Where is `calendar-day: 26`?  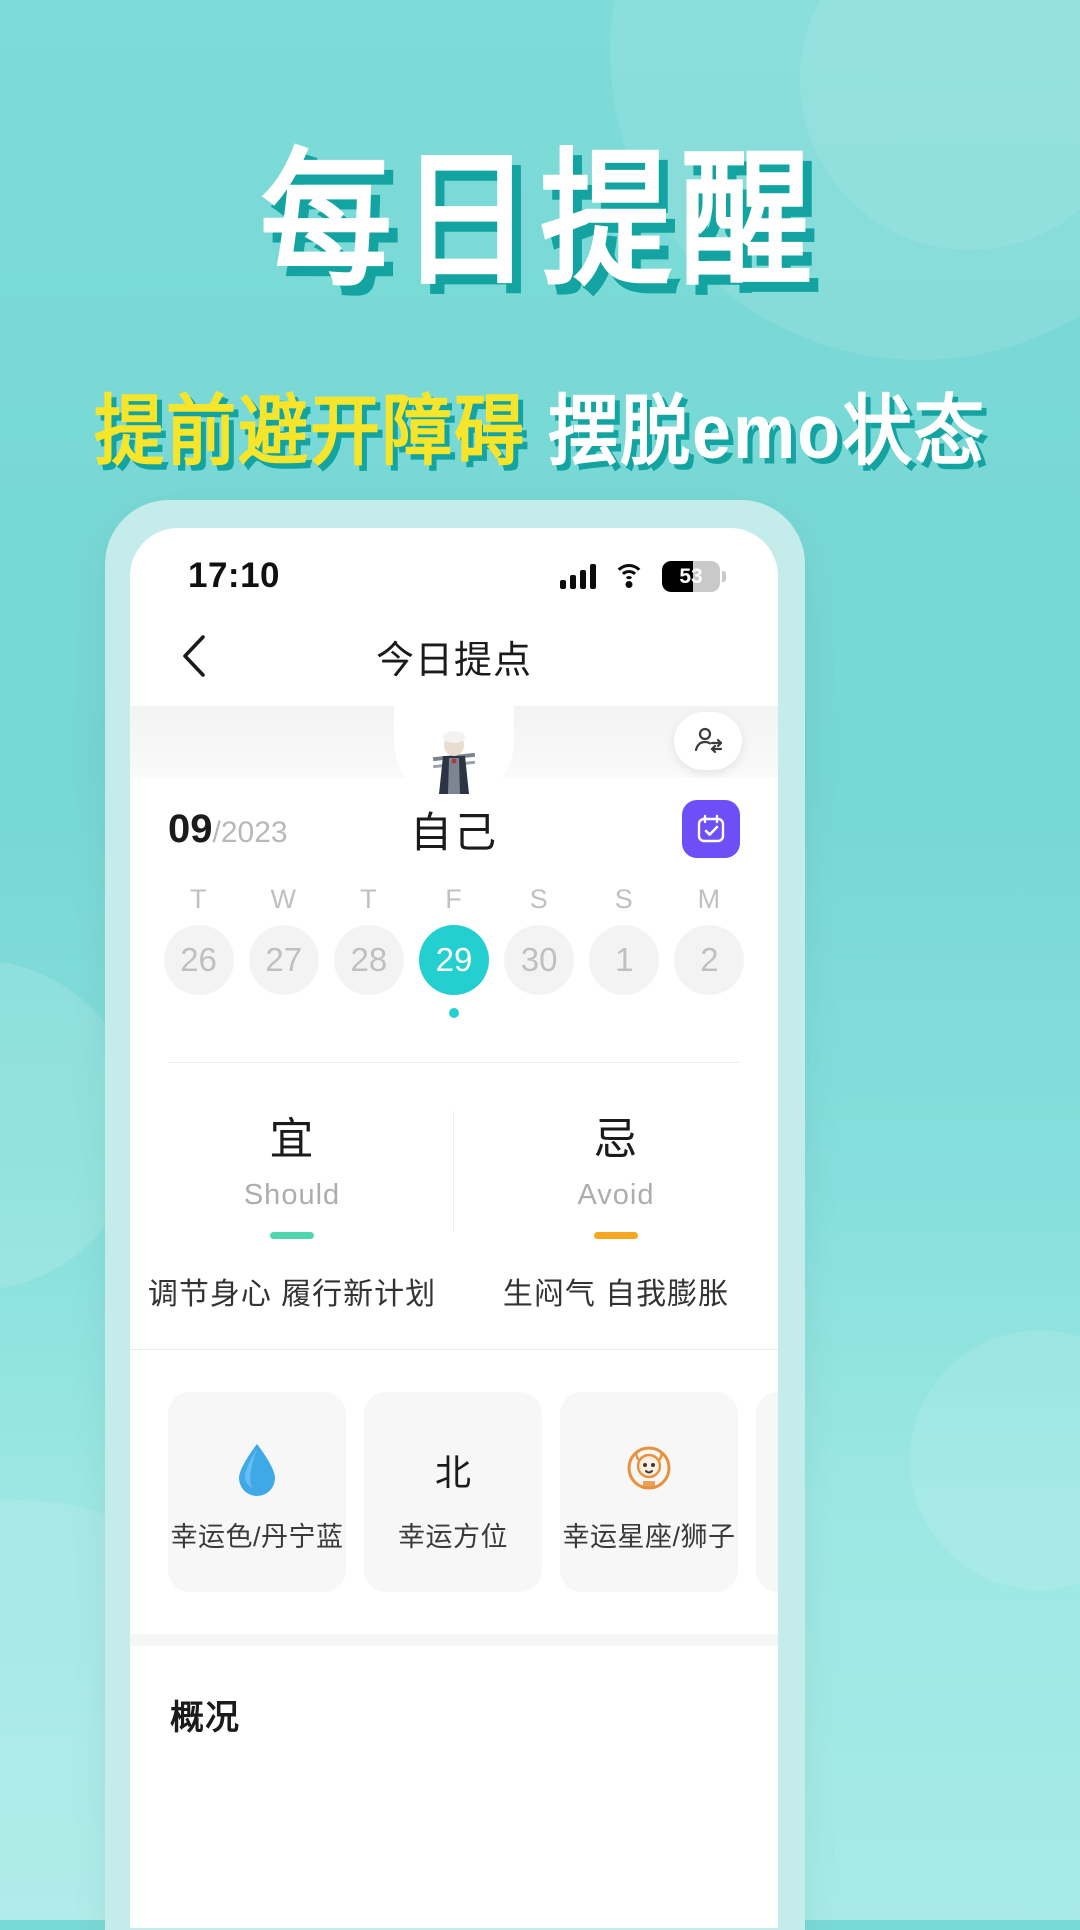
calendar-day: 26 is located at coordinates (198, 971).